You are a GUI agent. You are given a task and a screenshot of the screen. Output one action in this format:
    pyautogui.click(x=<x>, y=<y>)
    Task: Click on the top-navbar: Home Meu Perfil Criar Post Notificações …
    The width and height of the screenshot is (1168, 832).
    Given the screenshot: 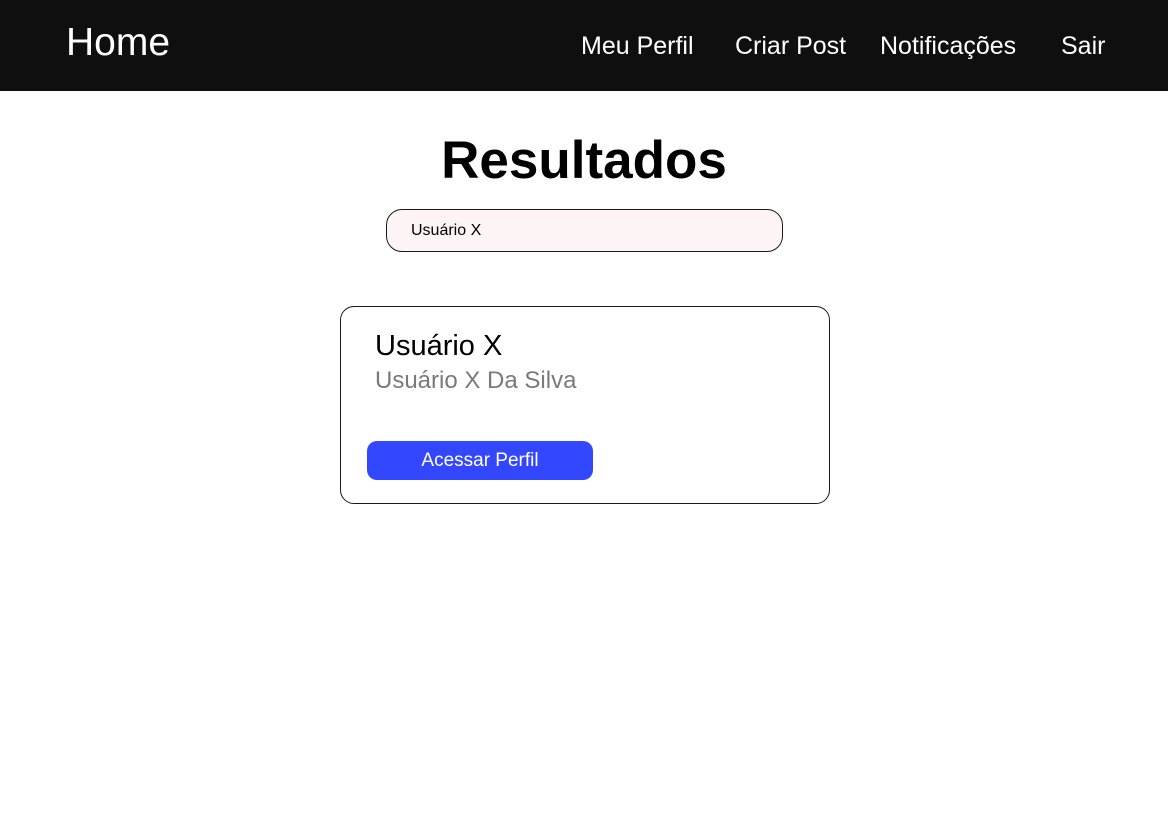 What is the action you would take?
    pyautogui.click(x=584, y=45)
    